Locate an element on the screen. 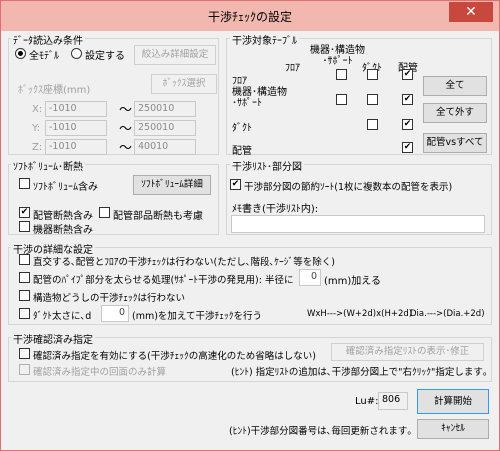  cb-detail-opt2 is located at coordinates (24, 277).